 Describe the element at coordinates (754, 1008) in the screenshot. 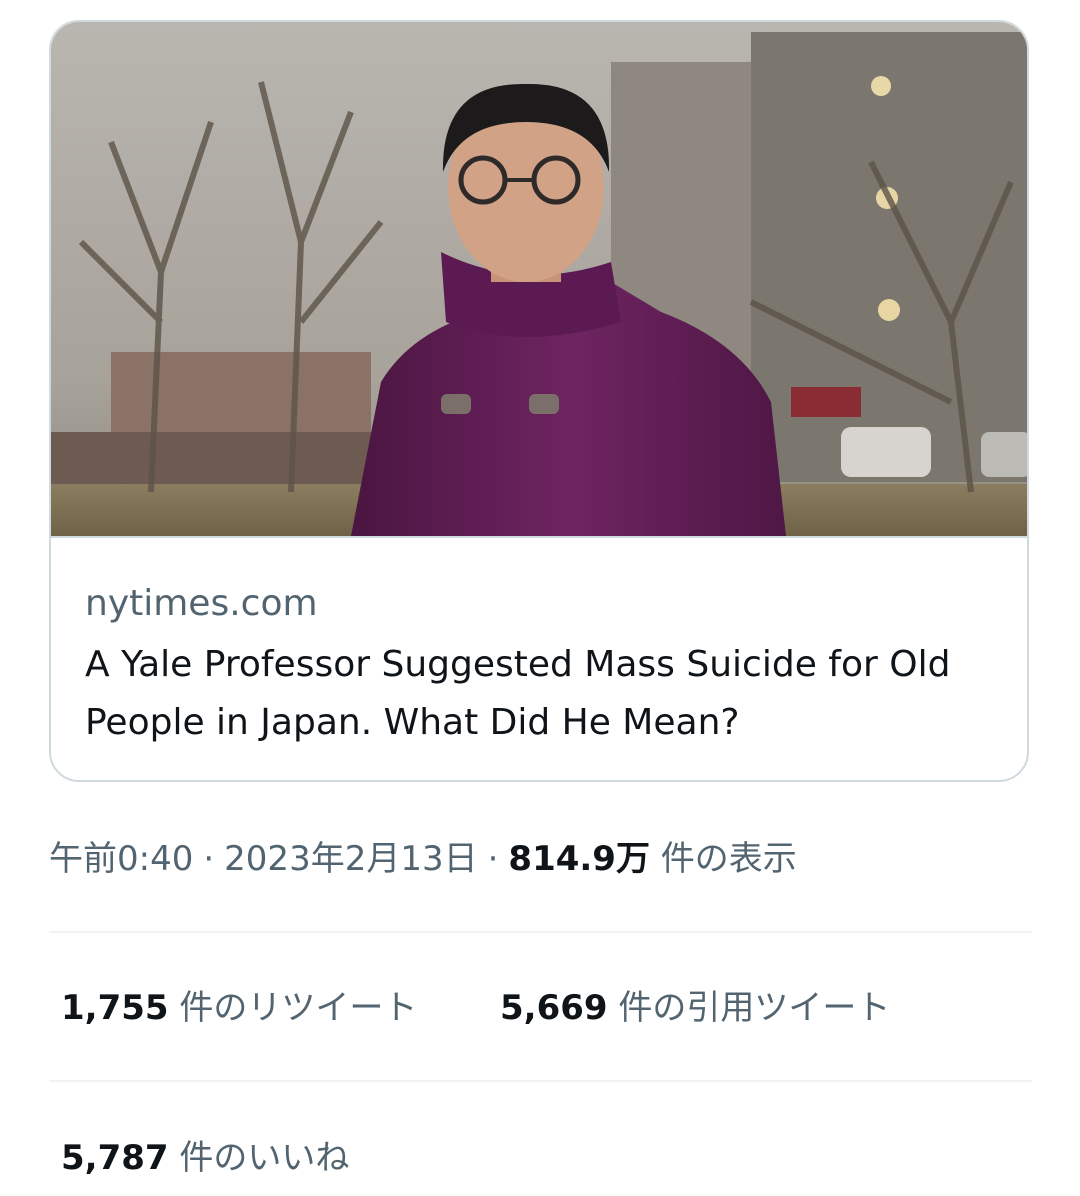

I see `quotes-label: 件の引用ツイート` at that location.